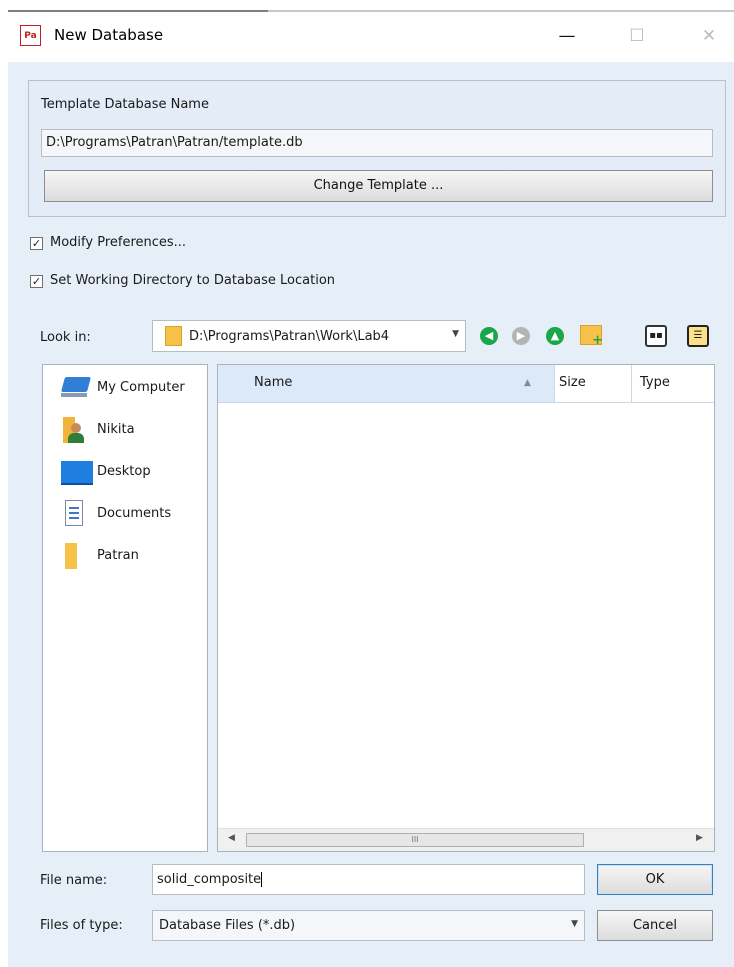 This screenshot has width=734, height=967. I want to click on look-in-combo: D:\Programs\Patran\Work\Lab4 ▼, so click(309, 336).